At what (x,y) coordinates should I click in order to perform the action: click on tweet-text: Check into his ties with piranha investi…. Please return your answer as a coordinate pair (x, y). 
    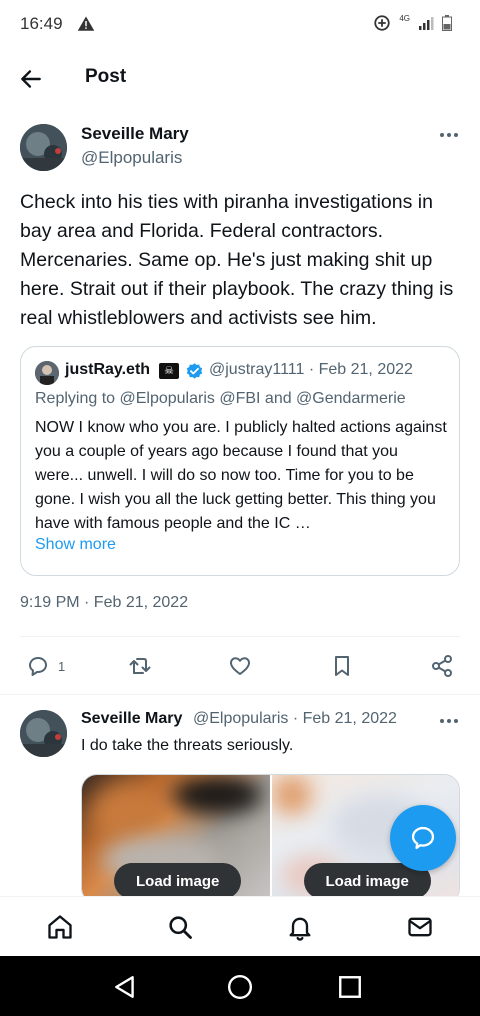
    Looking at the image, I should click on (237, 260).